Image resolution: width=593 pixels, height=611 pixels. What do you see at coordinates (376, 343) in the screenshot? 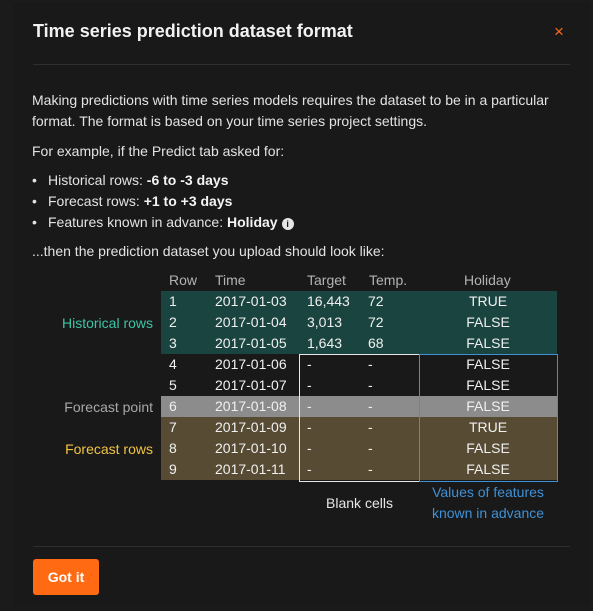
I see `table-cell-temp: 68` at bounding box center [376, 343].